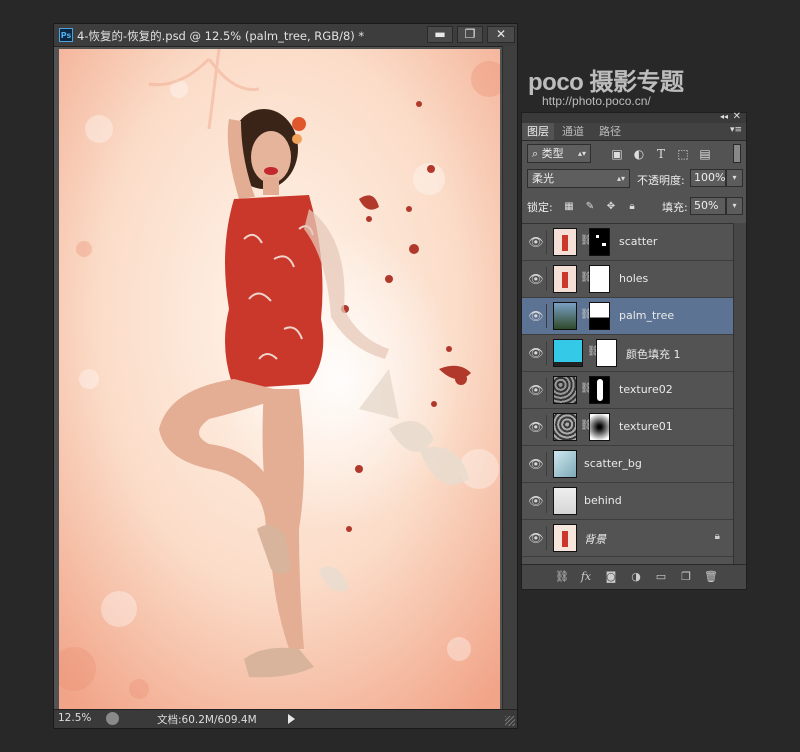 This screenshot has width=800, height=752. What do you see at coordinates (646, 315) in the screenshot?
I see `layer-name: palm_tree` at bounding box center [646, 315].